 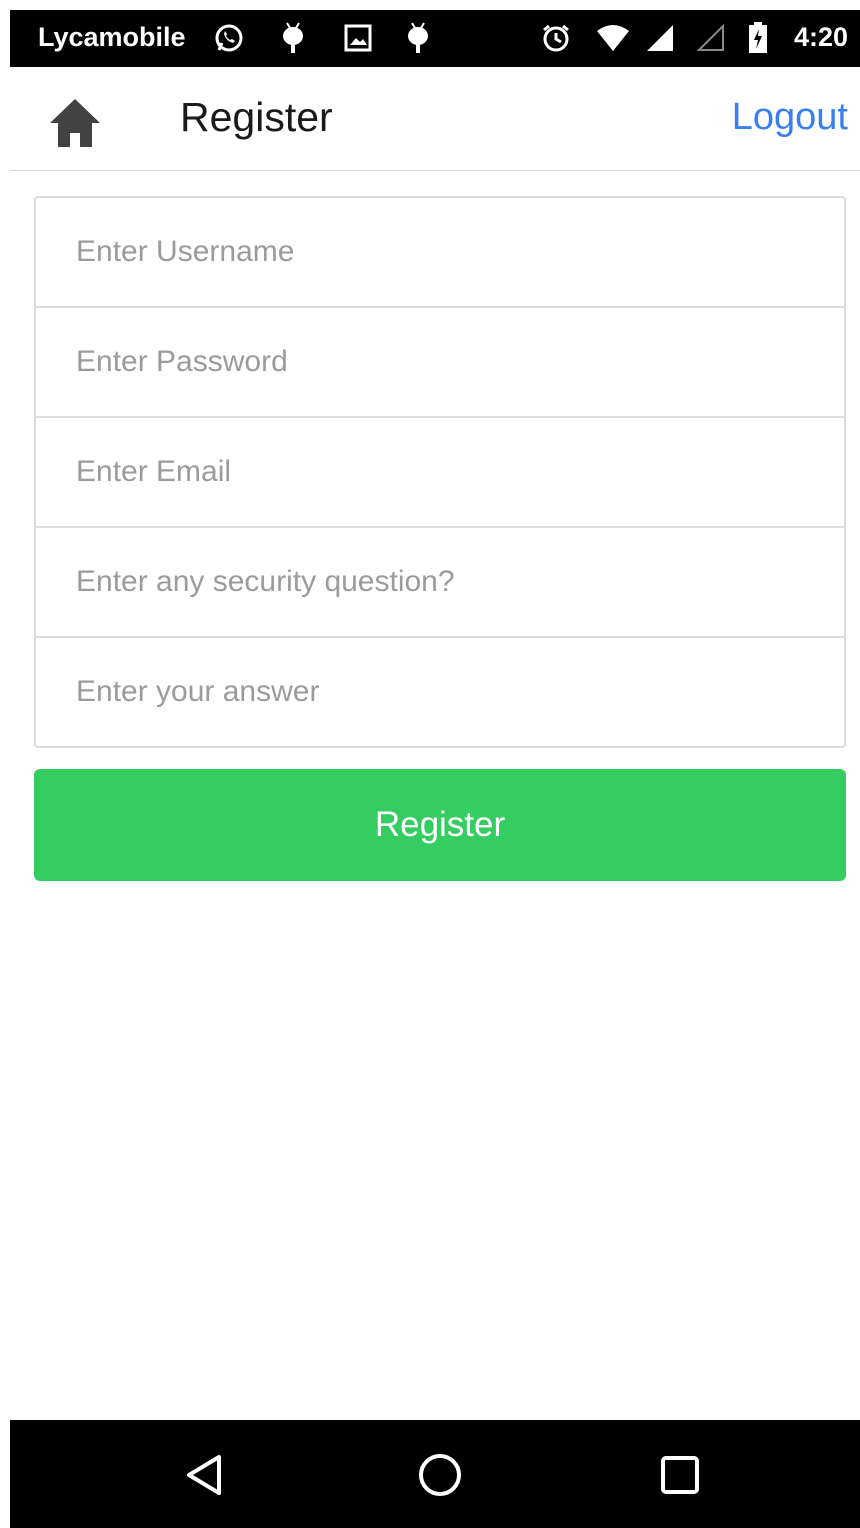 I want to click on battery-charging-icon, so click(x=758, y=38).